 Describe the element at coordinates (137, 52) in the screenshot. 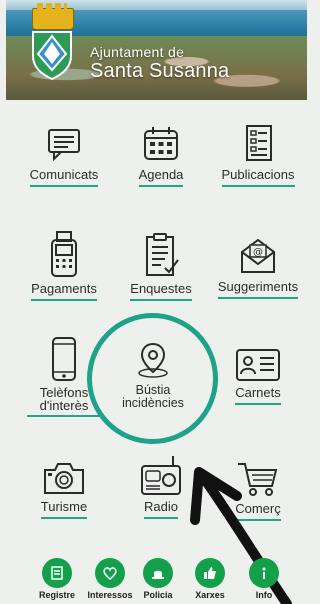

I see `header-title-line1: Ajuntament de` at that location.